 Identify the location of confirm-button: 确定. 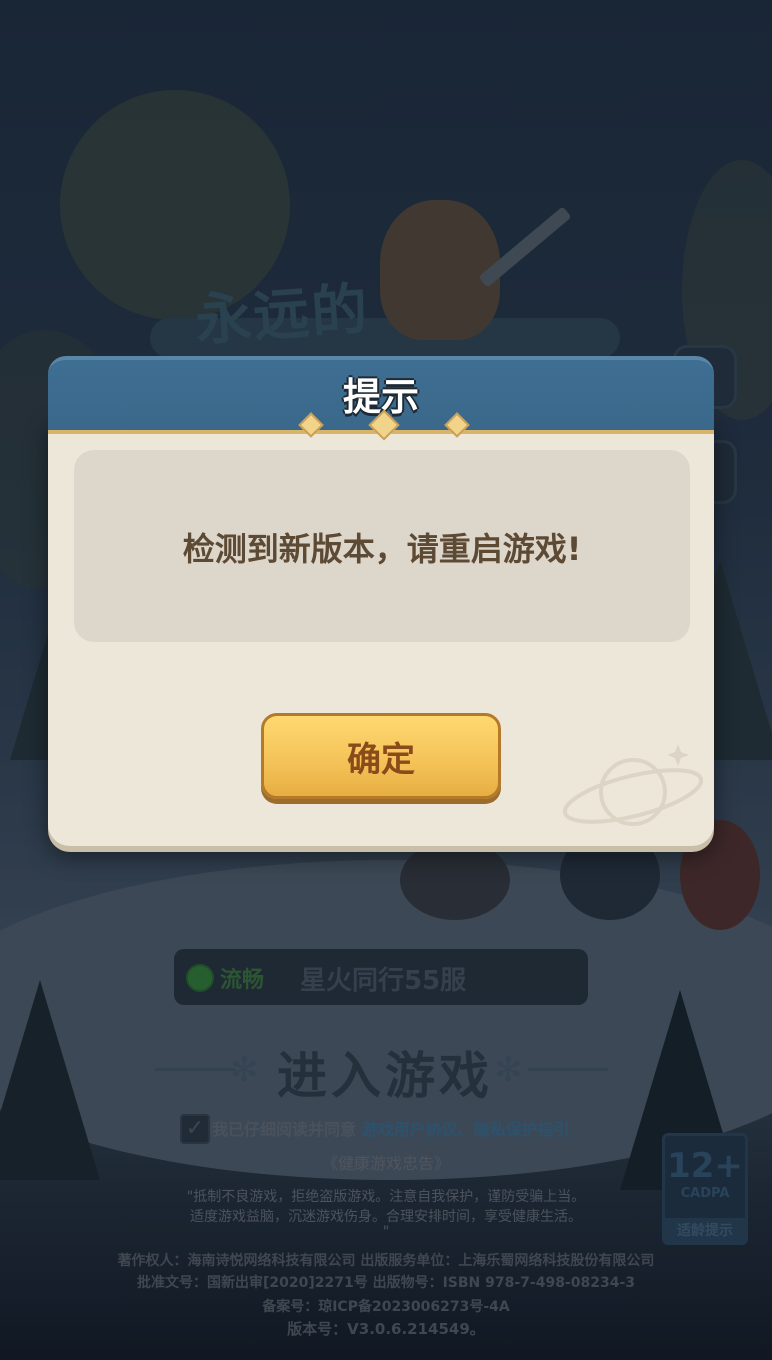
(381, 756).